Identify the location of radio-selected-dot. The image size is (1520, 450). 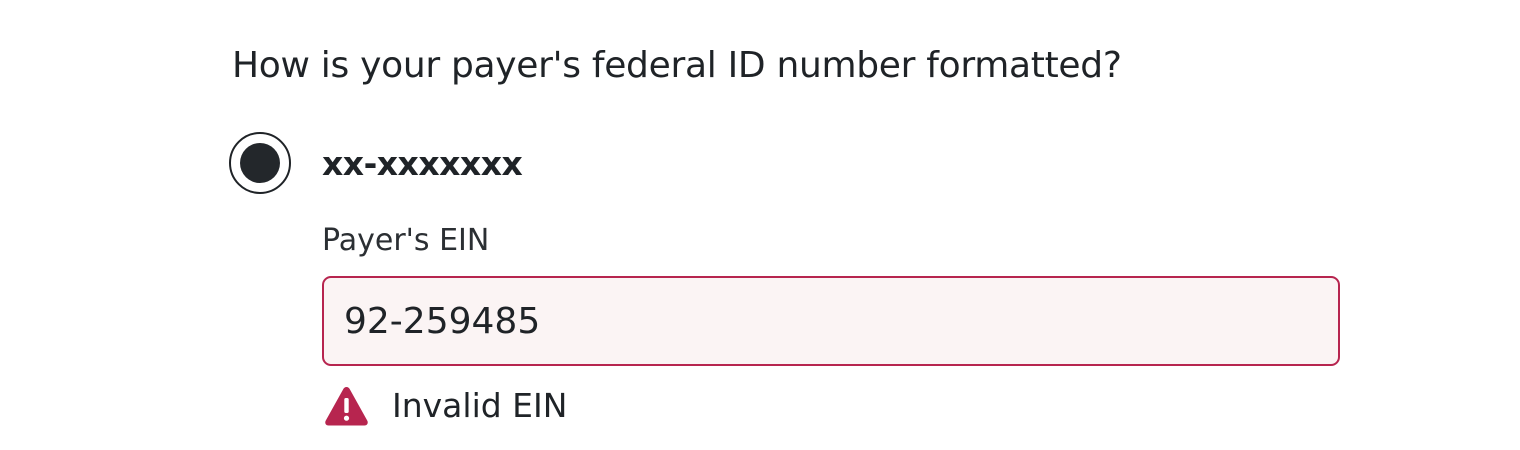
(260, 163).